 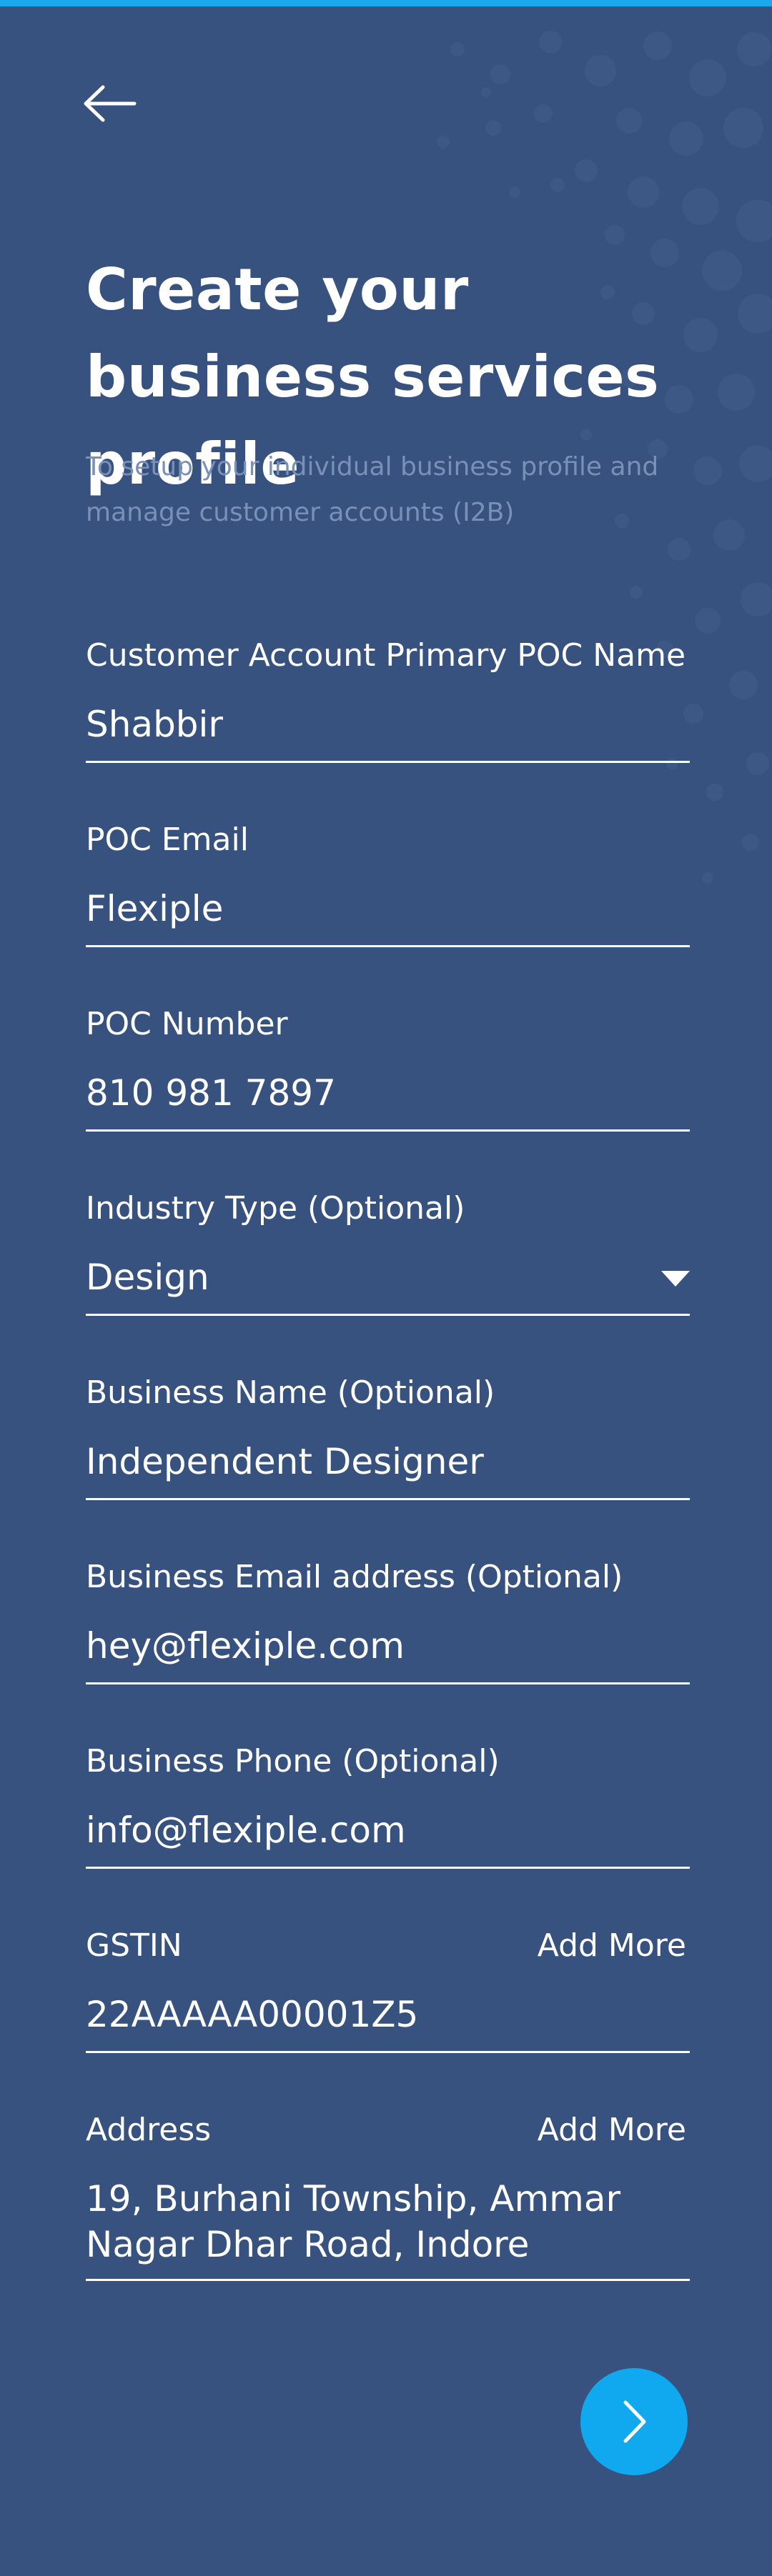 What do you see at coordinates (612, 1946) in the screenshot?
I see `gstin-add-more-link: Add More` at bounding box center [612, 1946].